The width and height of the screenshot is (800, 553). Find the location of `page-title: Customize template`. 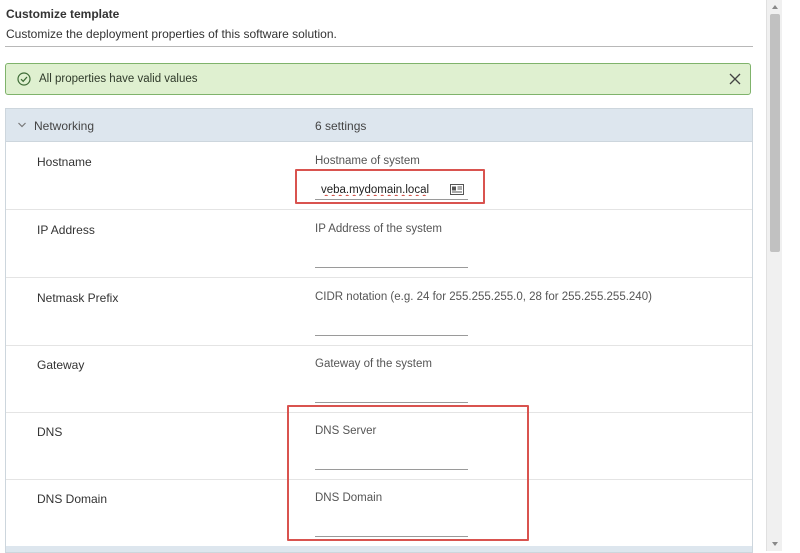

page-title: Customize template is located at coordinates (63, 14).